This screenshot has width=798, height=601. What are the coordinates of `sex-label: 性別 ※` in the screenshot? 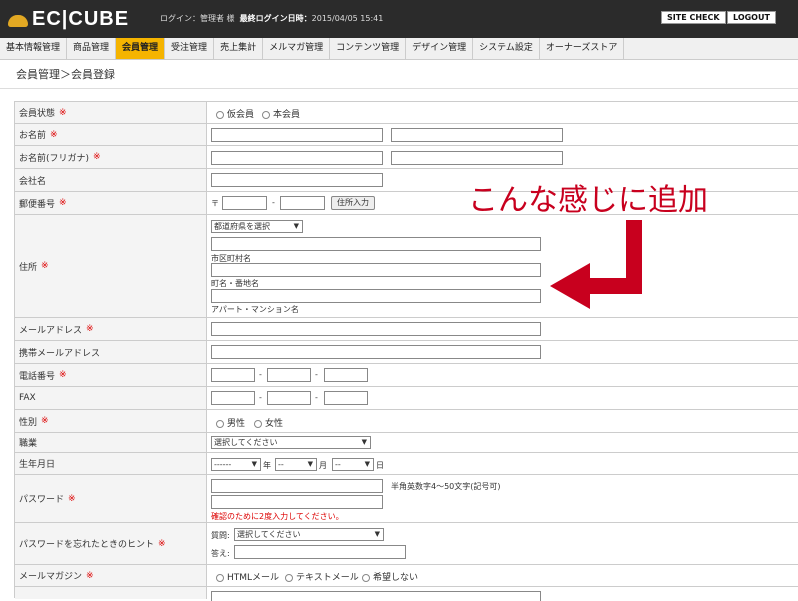 It's located at (111, 421).